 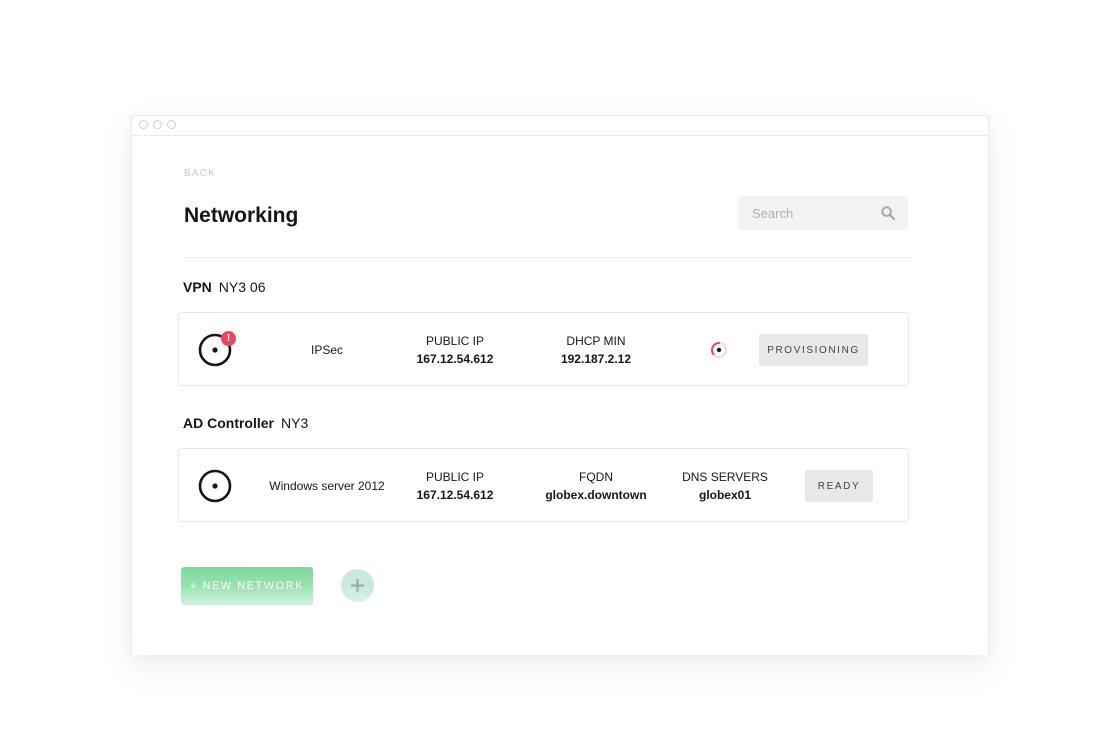 What do you see at coordinates (295, 423) in the screenshot?
I see `section-location: NY3` at bounding box center [295, 423].